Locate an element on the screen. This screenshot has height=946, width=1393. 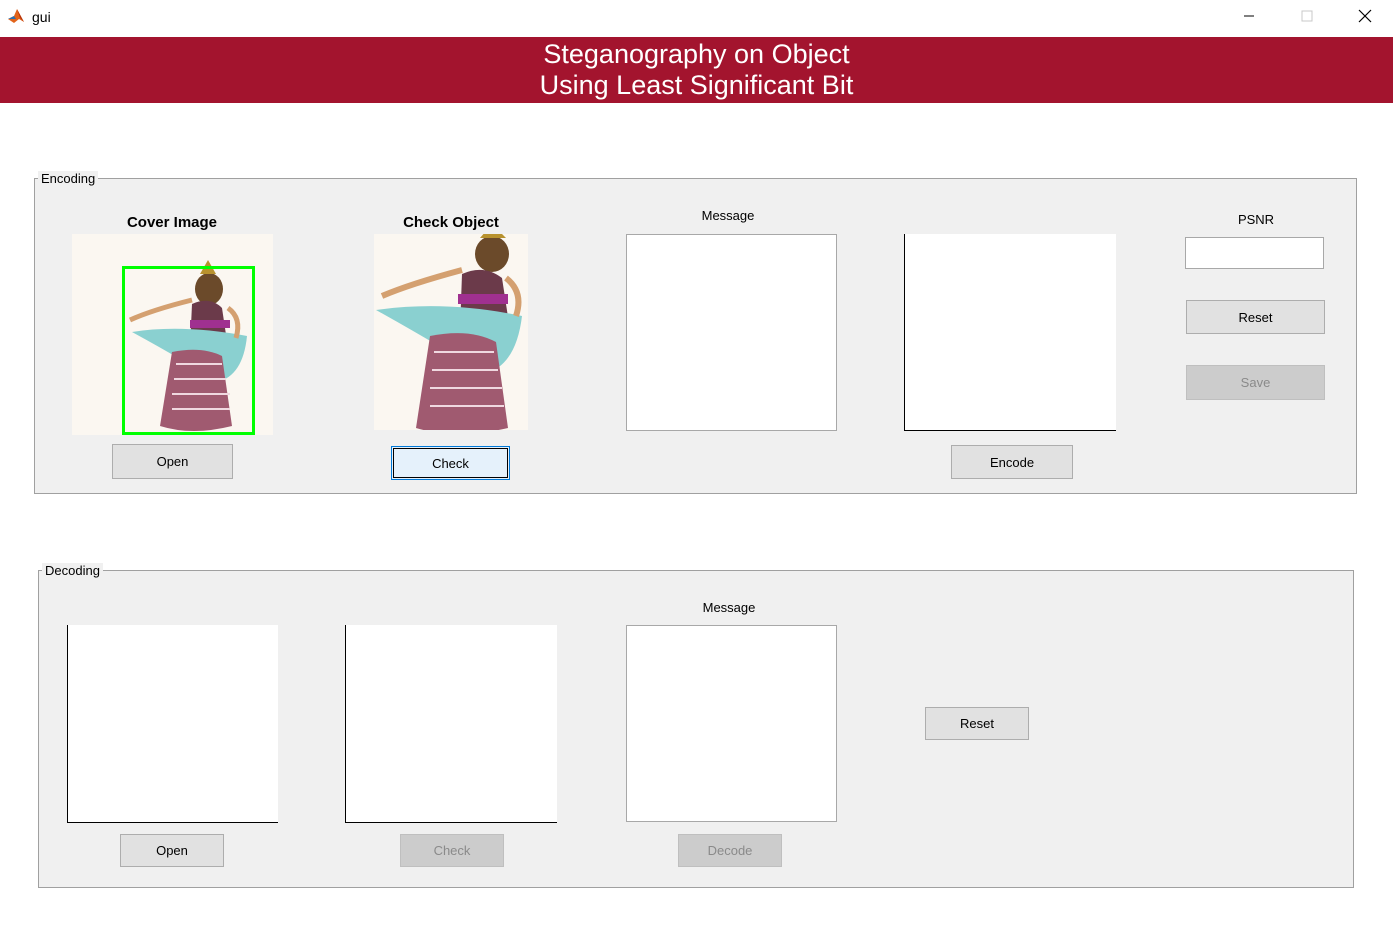
cover-image is located at coordinates (172, 334).